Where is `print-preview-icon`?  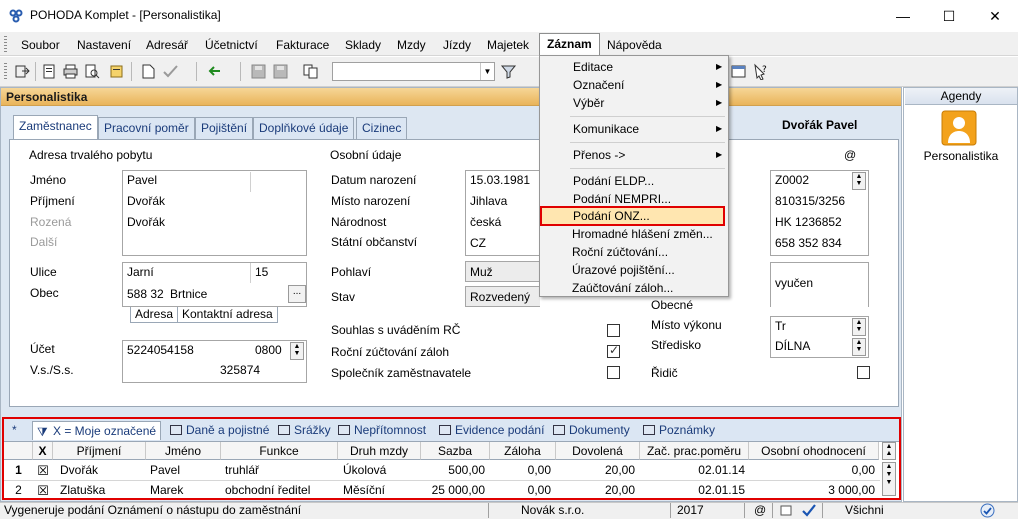 print-preview-icon is located at coordinates (92, 71).